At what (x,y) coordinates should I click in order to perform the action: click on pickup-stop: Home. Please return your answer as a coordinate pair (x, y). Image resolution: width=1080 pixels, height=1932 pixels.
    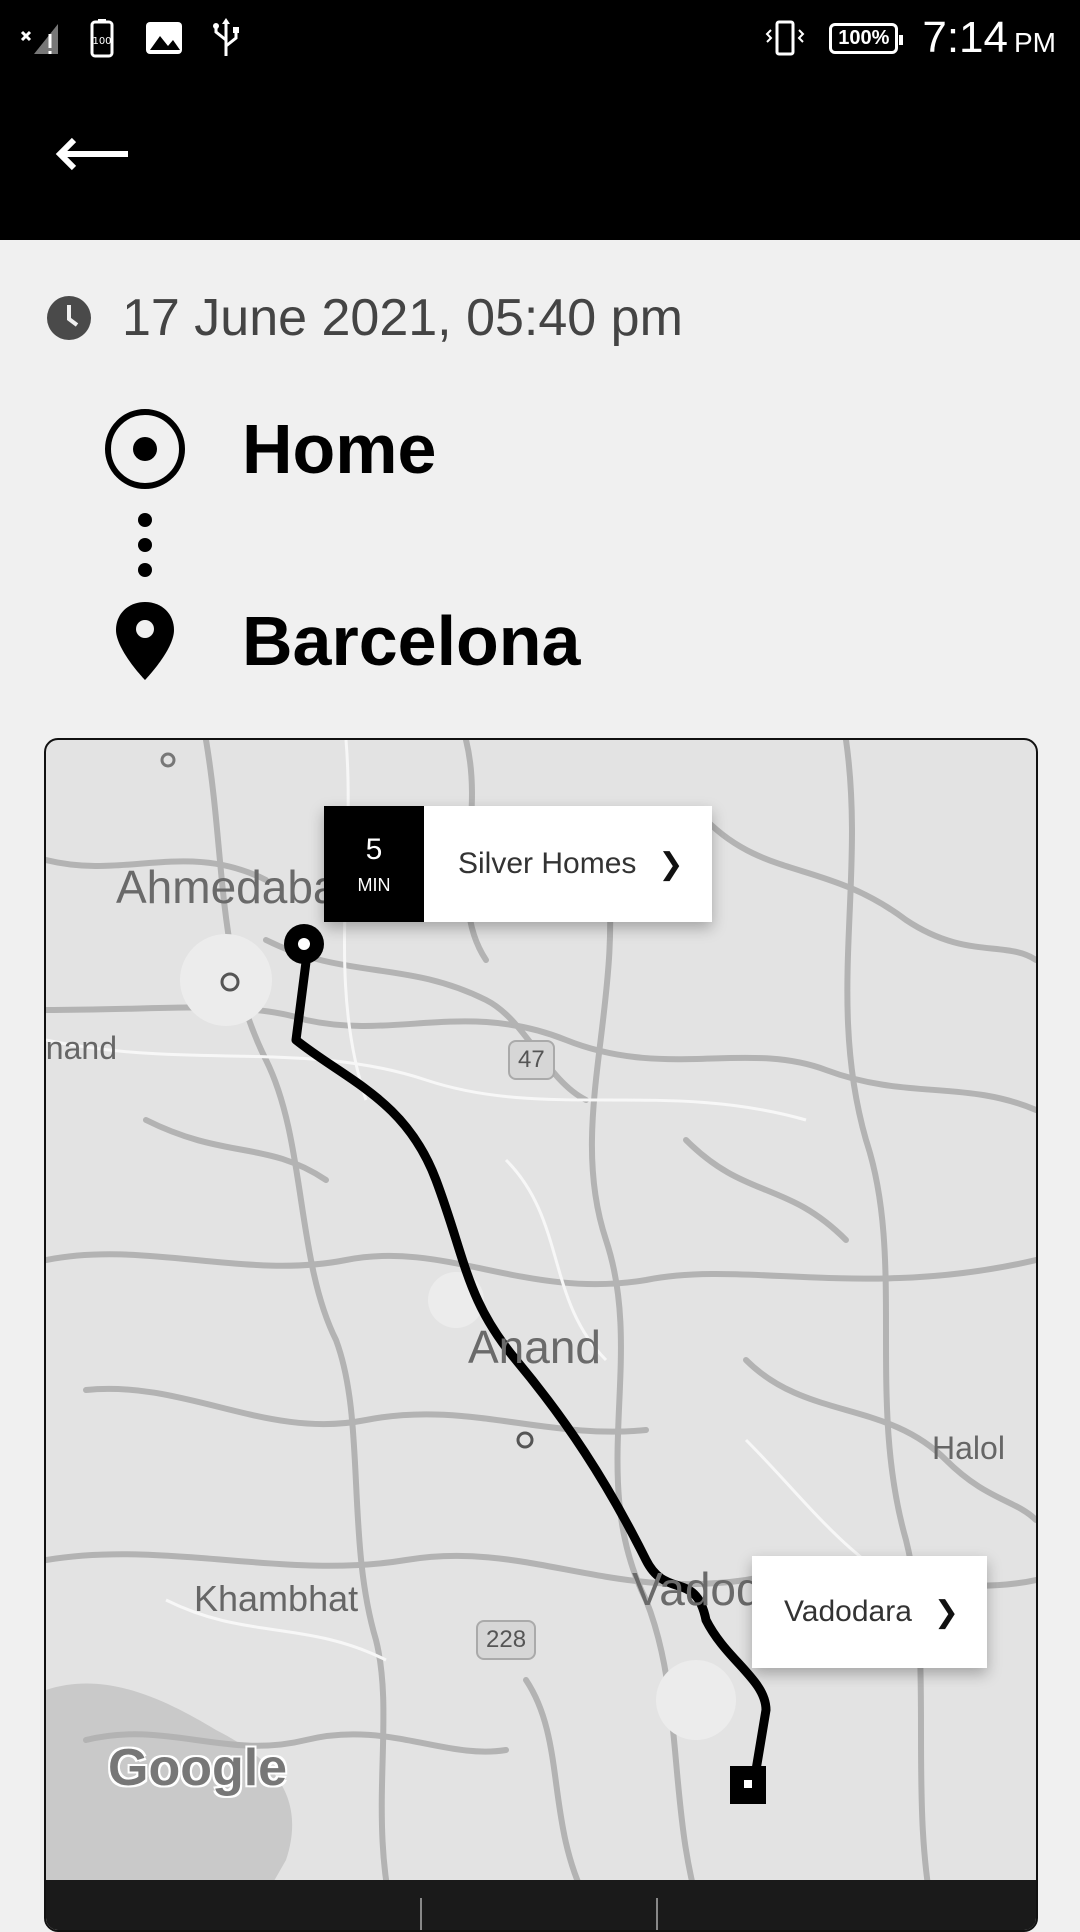
    Looking at the image, I should click on (270, 449).